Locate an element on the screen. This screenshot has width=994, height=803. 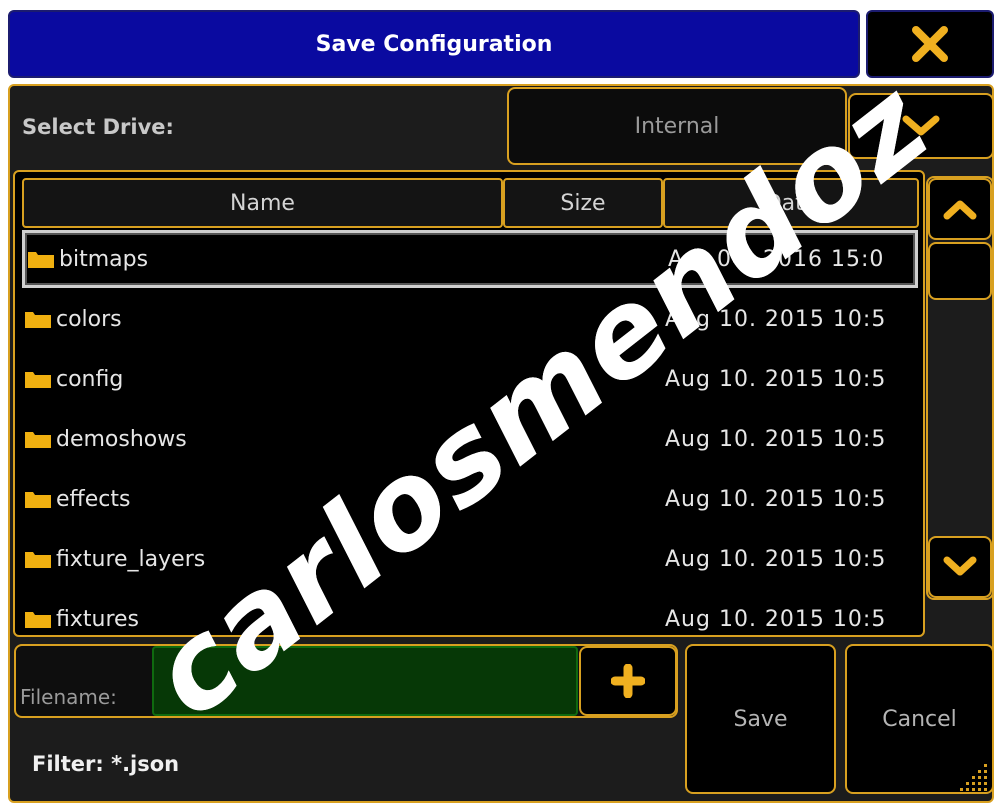
column-header-size-label: Size is located at coordinates (583, 203).